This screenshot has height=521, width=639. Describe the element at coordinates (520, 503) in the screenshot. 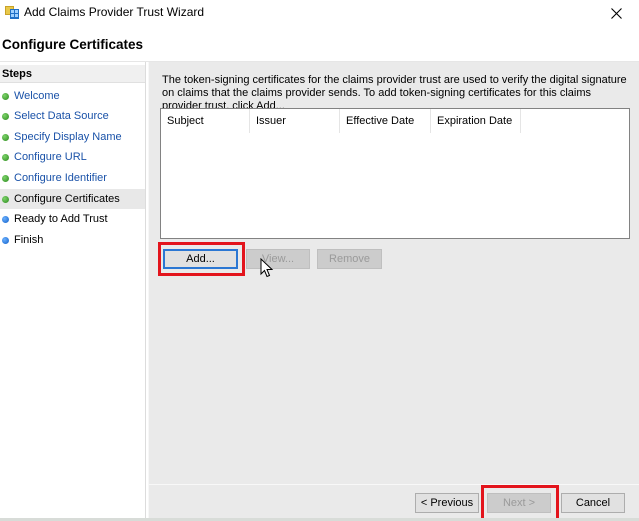

I see `next-button-highlight` at that location.